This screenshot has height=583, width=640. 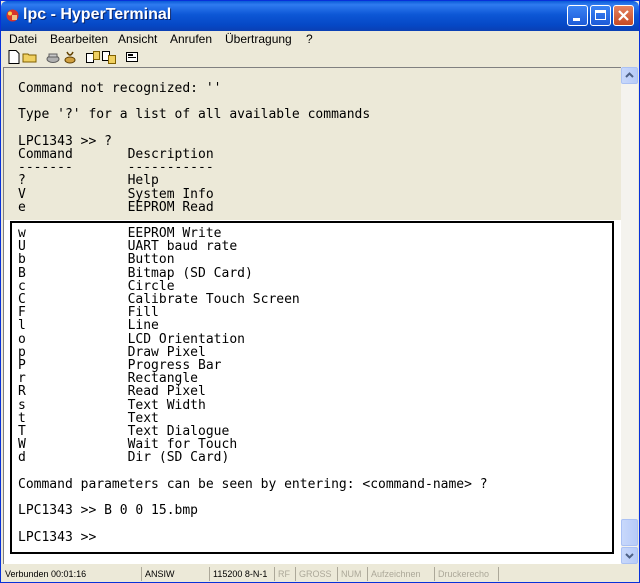 What do you see at coordinates (349, 574) in the screenshot?
I see `status-num: NUM` at bounding box center [349, 574].